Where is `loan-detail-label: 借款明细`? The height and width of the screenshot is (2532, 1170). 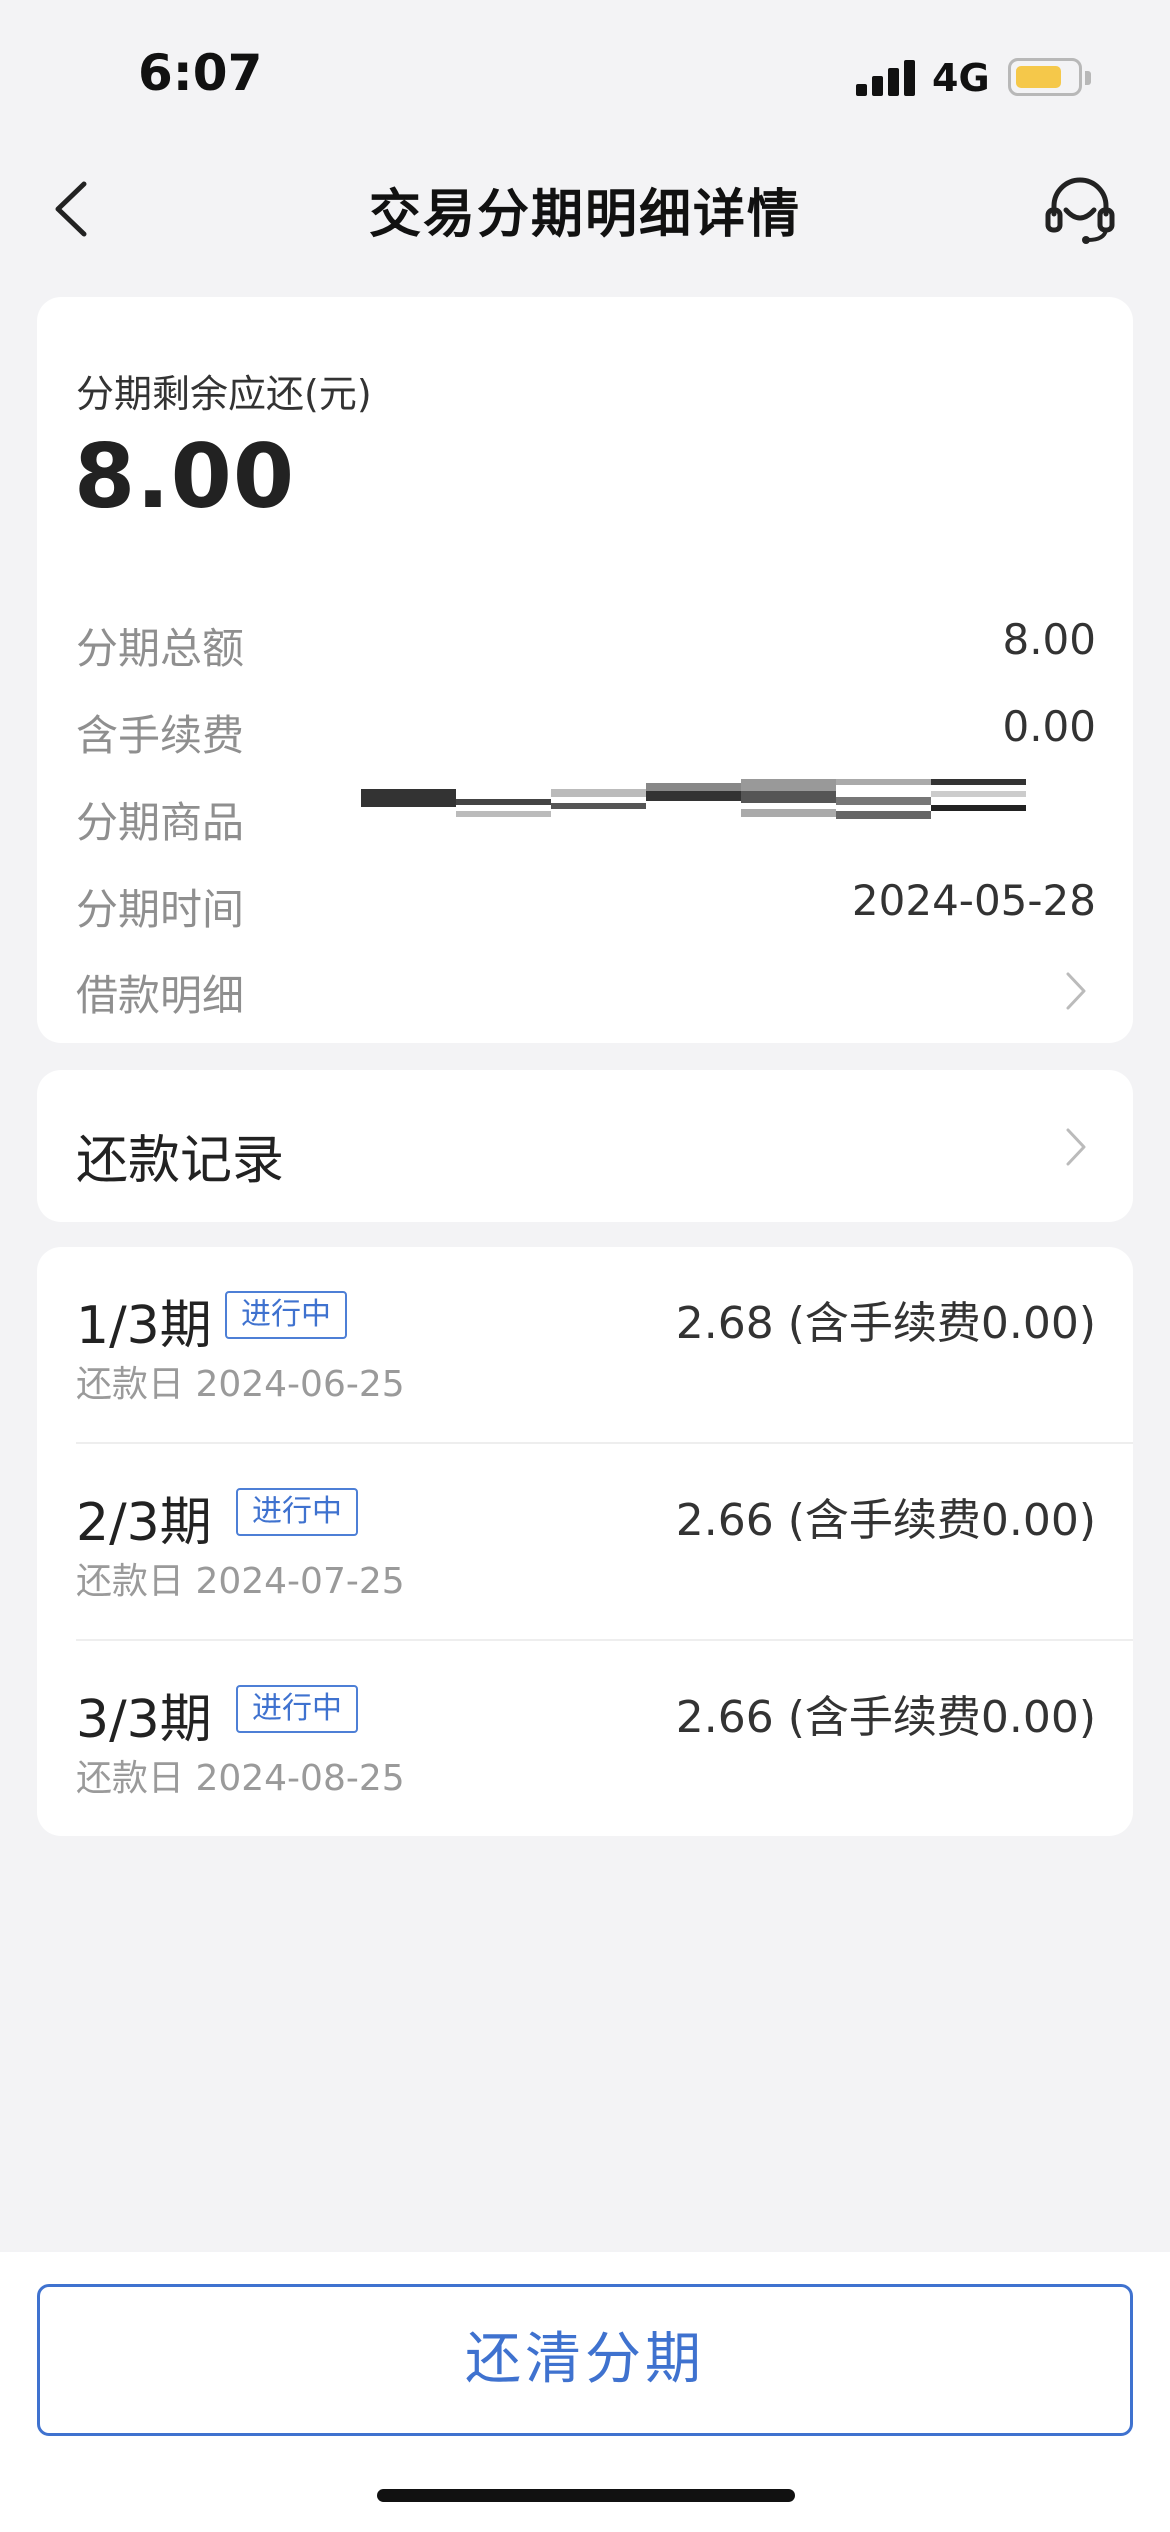 loan-detail-label: 借款明细 is located at coordinates (160, 995).